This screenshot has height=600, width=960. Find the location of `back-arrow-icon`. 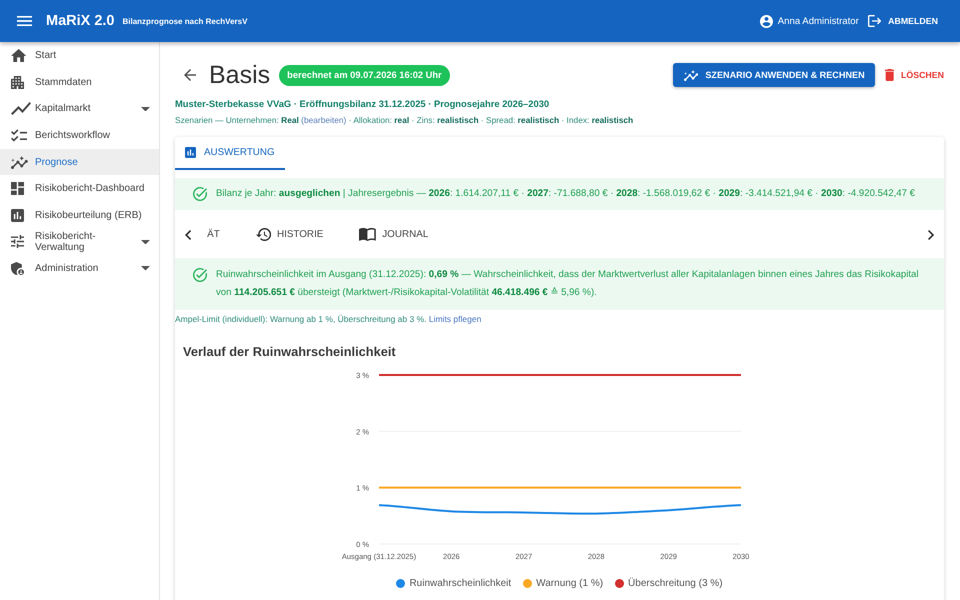

back-arrow-icon is located at coordinates (190, 75).